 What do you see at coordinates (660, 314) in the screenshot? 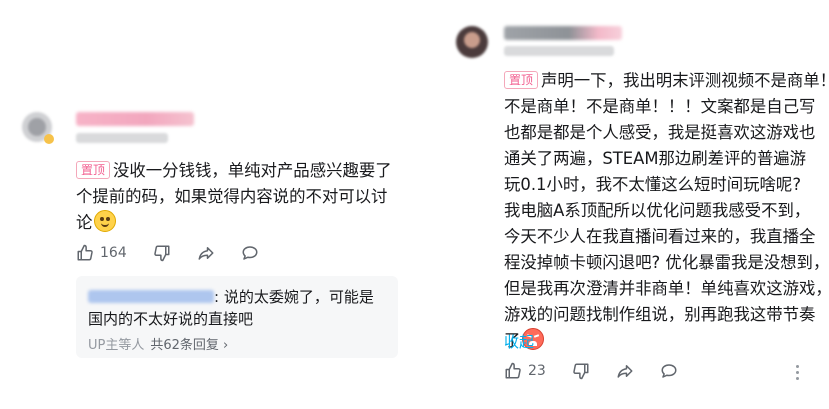
I see `right-line-10: 游戏的问题找制作组说，别再跑我这带节奏` at bounding box center [660, 314].